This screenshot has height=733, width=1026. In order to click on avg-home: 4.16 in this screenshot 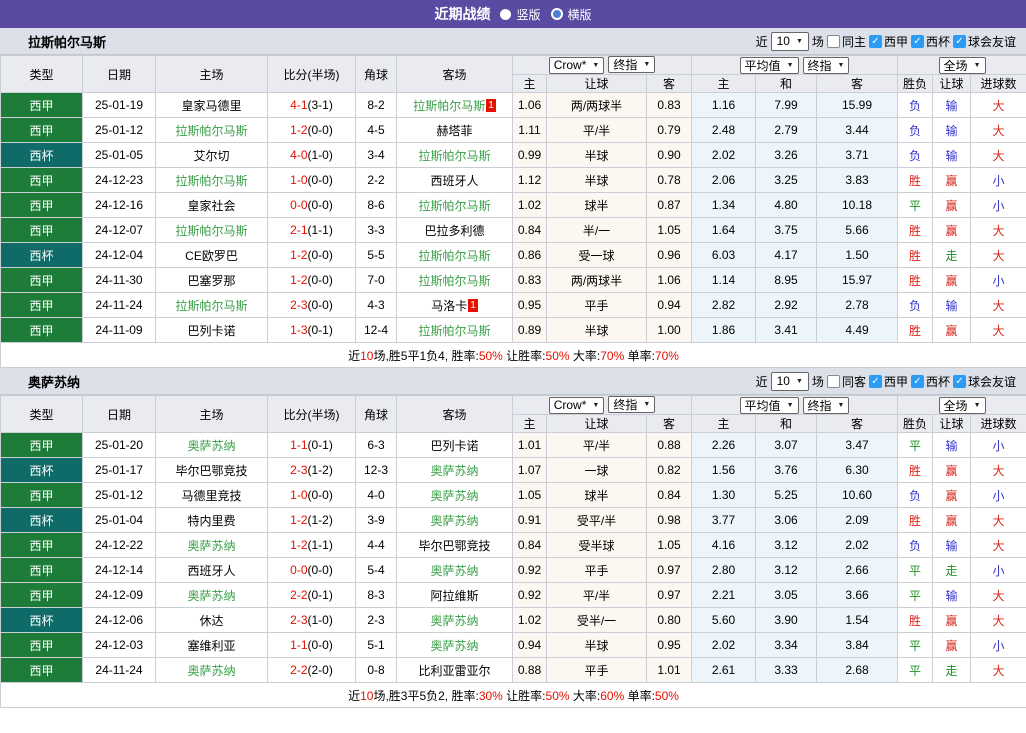, I will do `click(723, 545)`.